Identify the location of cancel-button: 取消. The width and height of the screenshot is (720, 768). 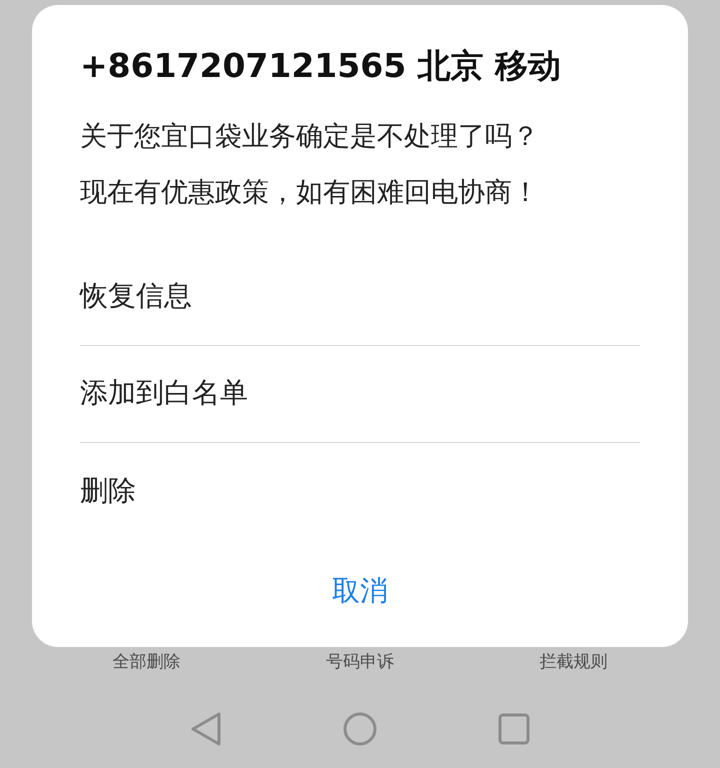
(360, 591).